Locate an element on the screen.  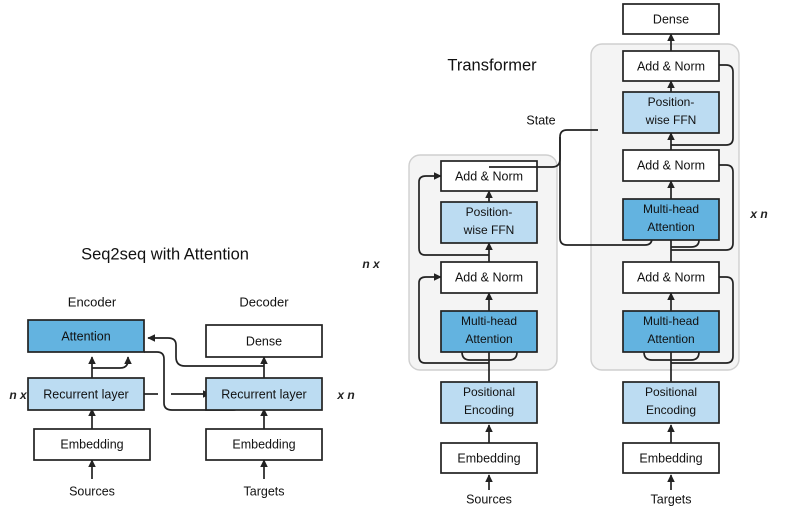
seq2seq-input-sources: Sources is located at coordinates (92, 491).